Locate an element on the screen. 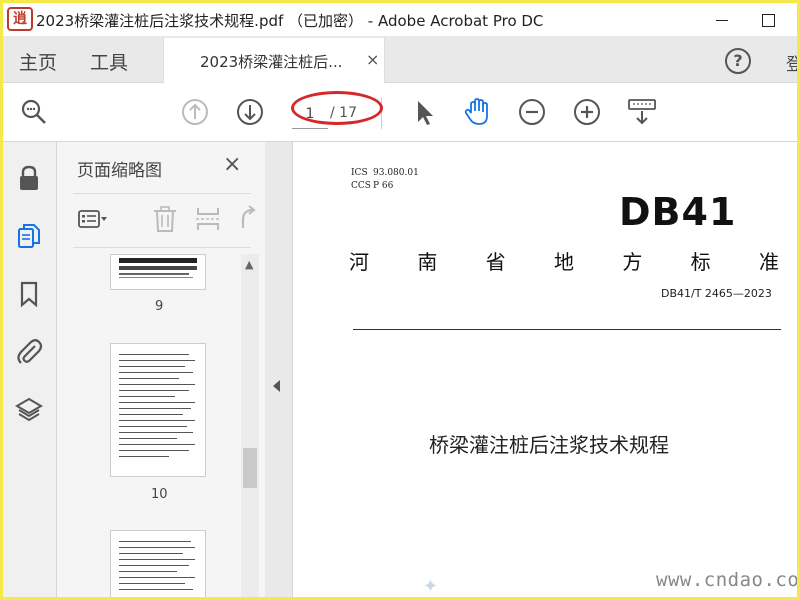 The width and height of the screenshot is (800, 600). standard-char: 地 is located at coordinates (563, 262).